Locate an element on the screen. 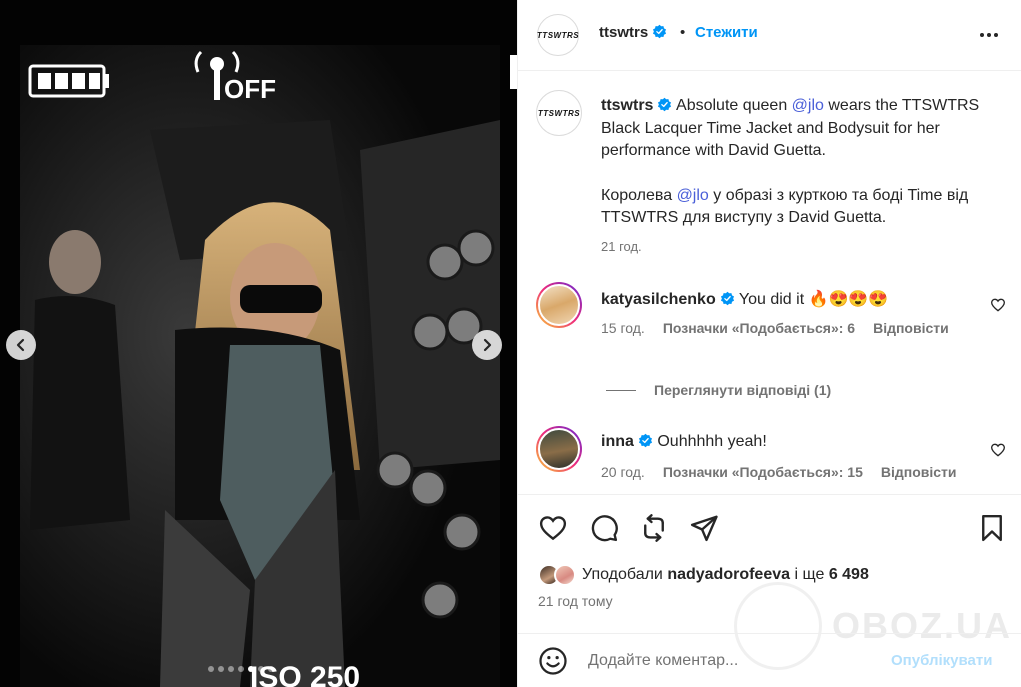 The width and height of the screenshot is (1021, 687). comment-username: inna is located at coordinates (617, 441).